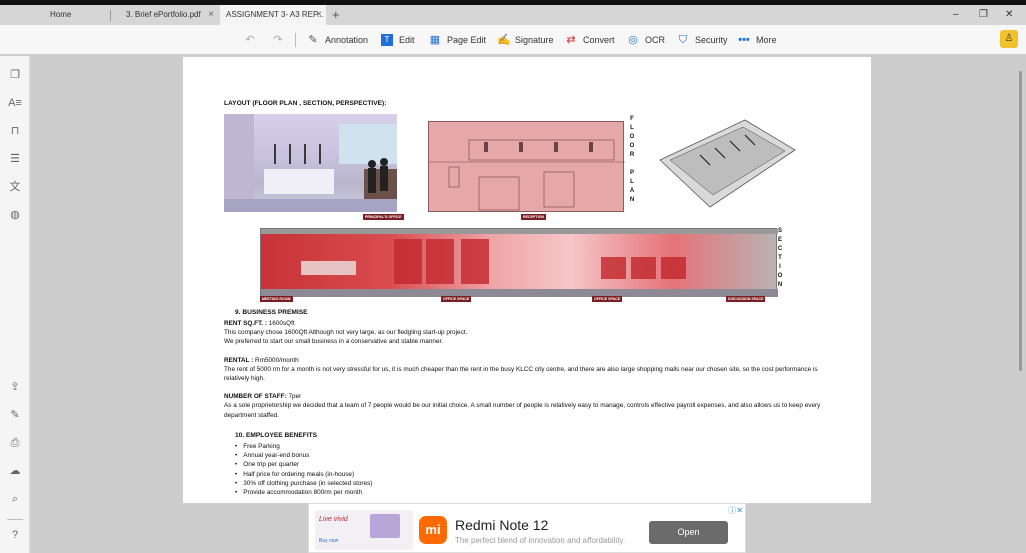 This screenshot has width=1026, height=553. What do you see at coordinates (337, 40) in the screenshot?
I see `annotation-button: ✎ Annotation` at bounding box center [337, 40].